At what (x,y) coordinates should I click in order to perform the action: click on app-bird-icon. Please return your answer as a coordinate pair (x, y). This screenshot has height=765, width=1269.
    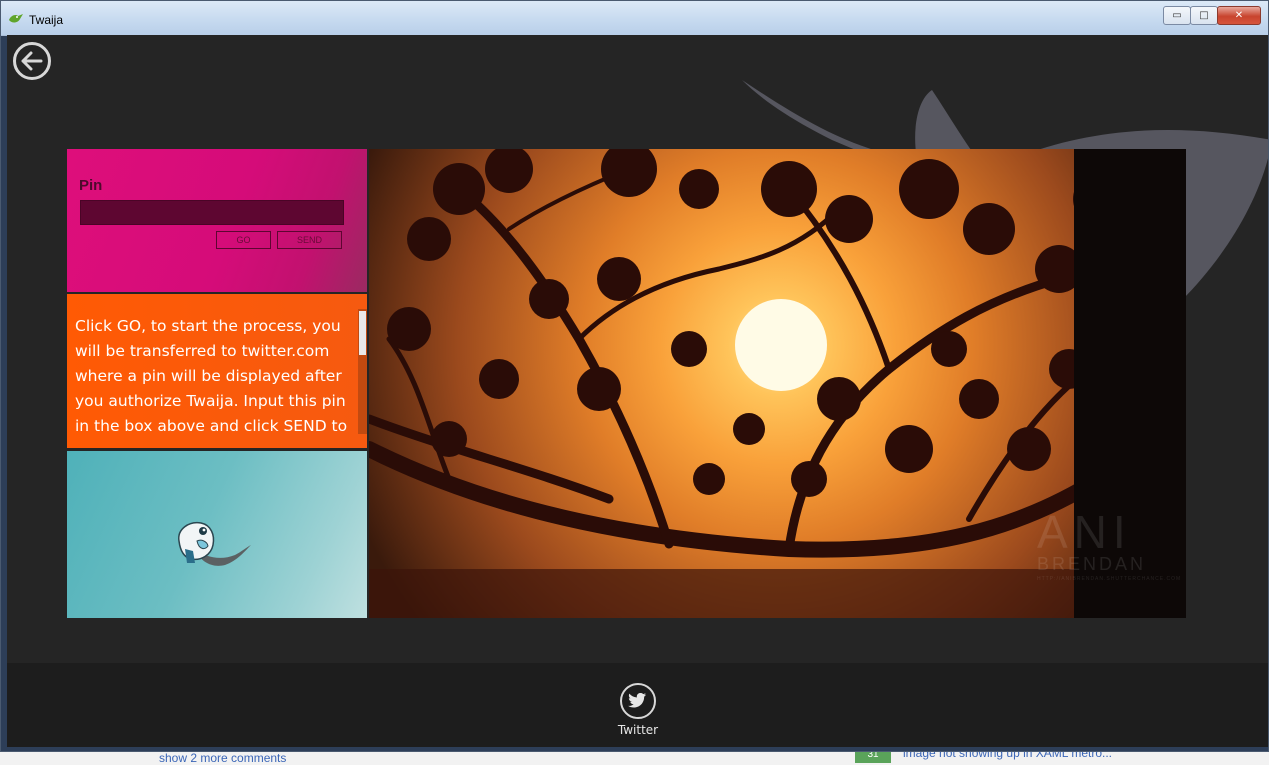
    Looking at the image, I should click on (16, 18).